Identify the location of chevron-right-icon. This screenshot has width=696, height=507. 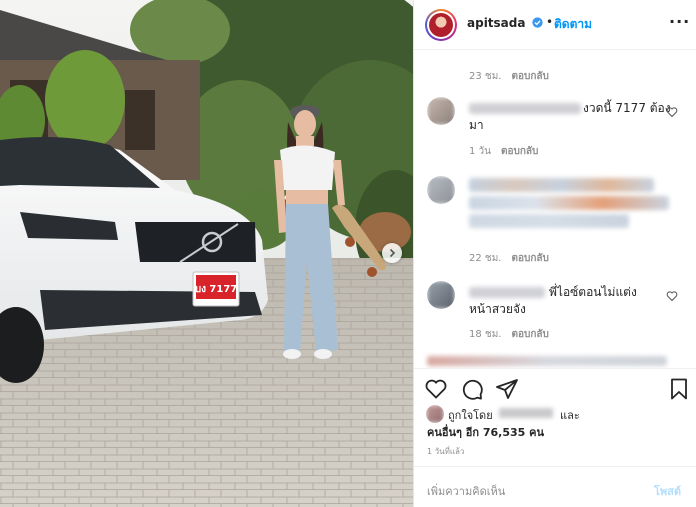
(392, 253).